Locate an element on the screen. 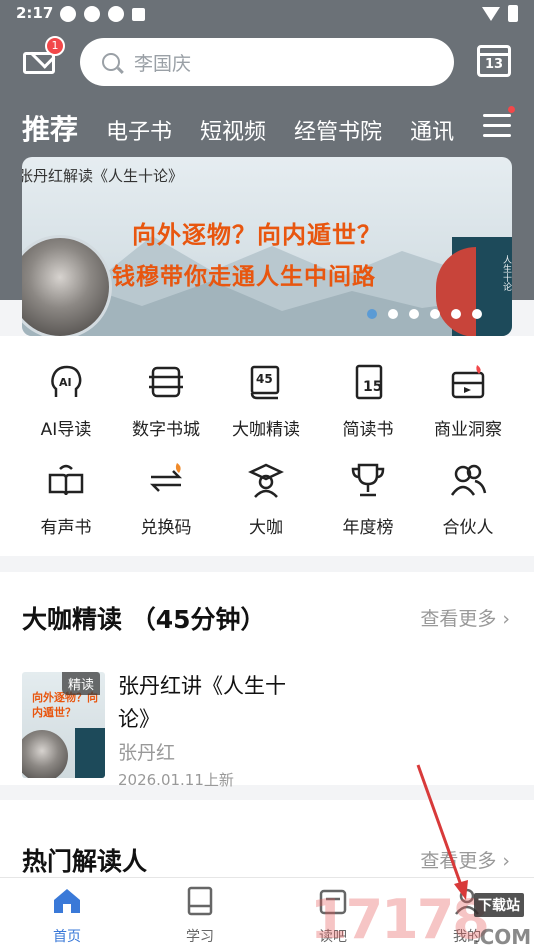 Image resolution: width=534 pixels, height=950 pixels. grid-item-label: 兑换码 is located at coordinates (166, 528).